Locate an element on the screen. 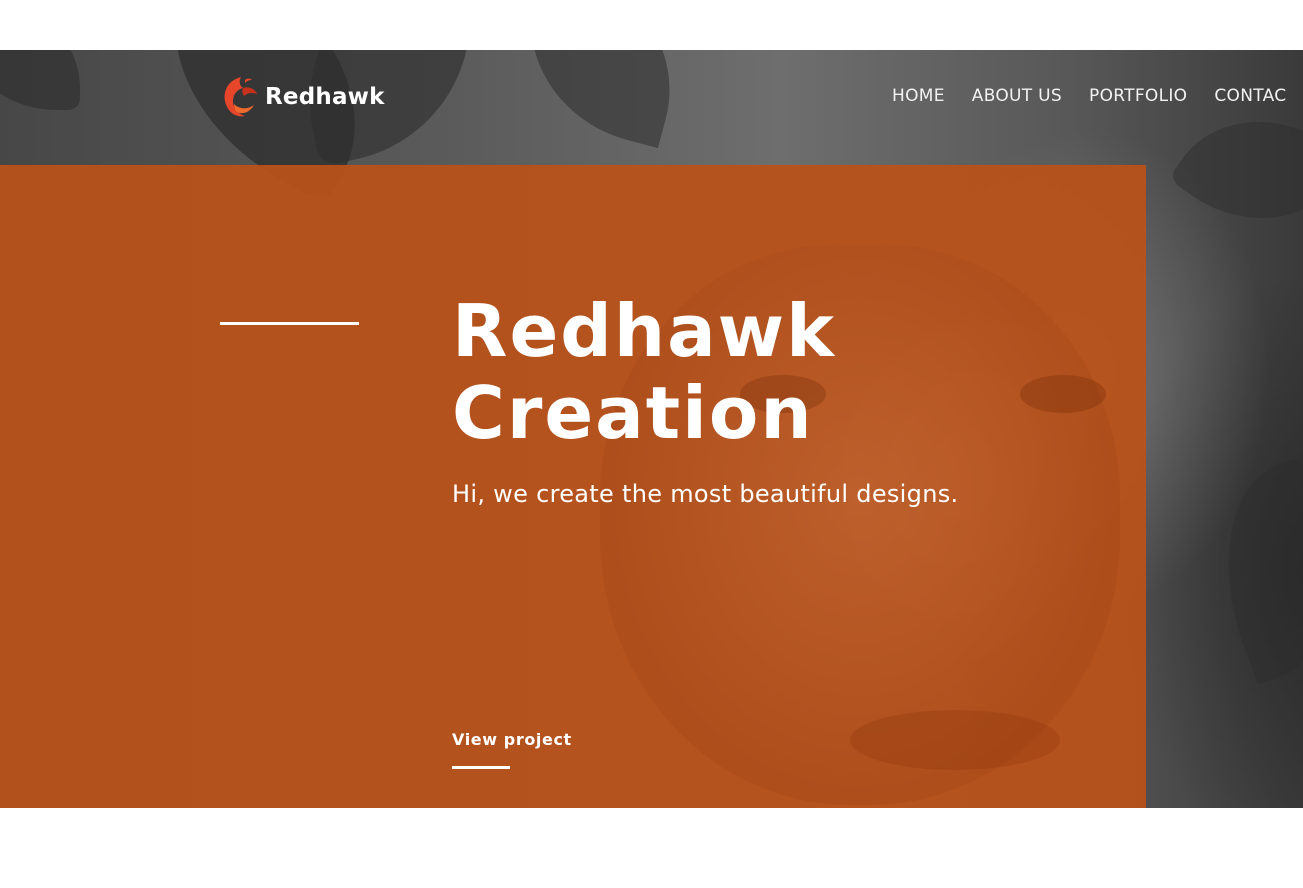 The height and width of the screenshot is (888, 1303). portrait-eye is located at coordinates (1063, 394).